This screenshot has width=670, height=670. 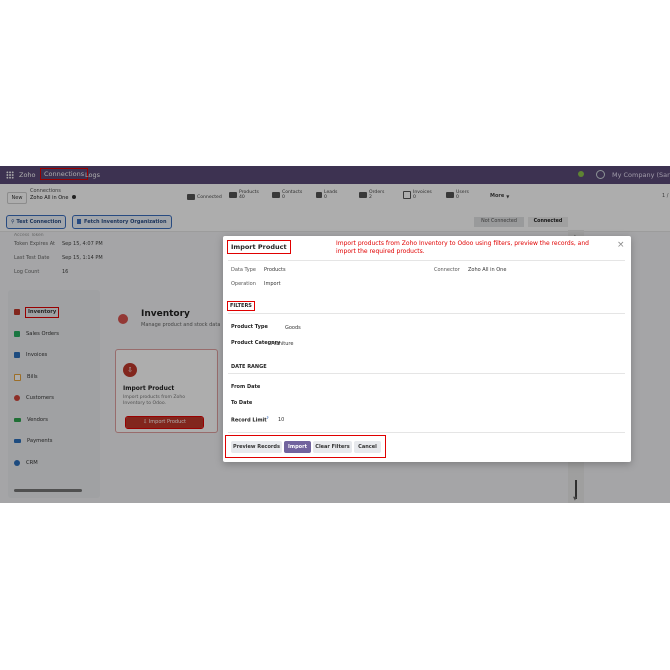 I want to click on record-limit-label: Record Limit?, so click(x=250, y=420).